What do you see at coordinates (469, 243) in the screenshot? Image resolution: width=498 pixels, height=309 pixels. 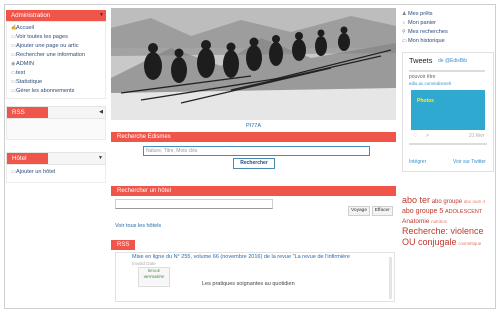 I see `tag-link: cosmétique` at bounding box center [469, 243].